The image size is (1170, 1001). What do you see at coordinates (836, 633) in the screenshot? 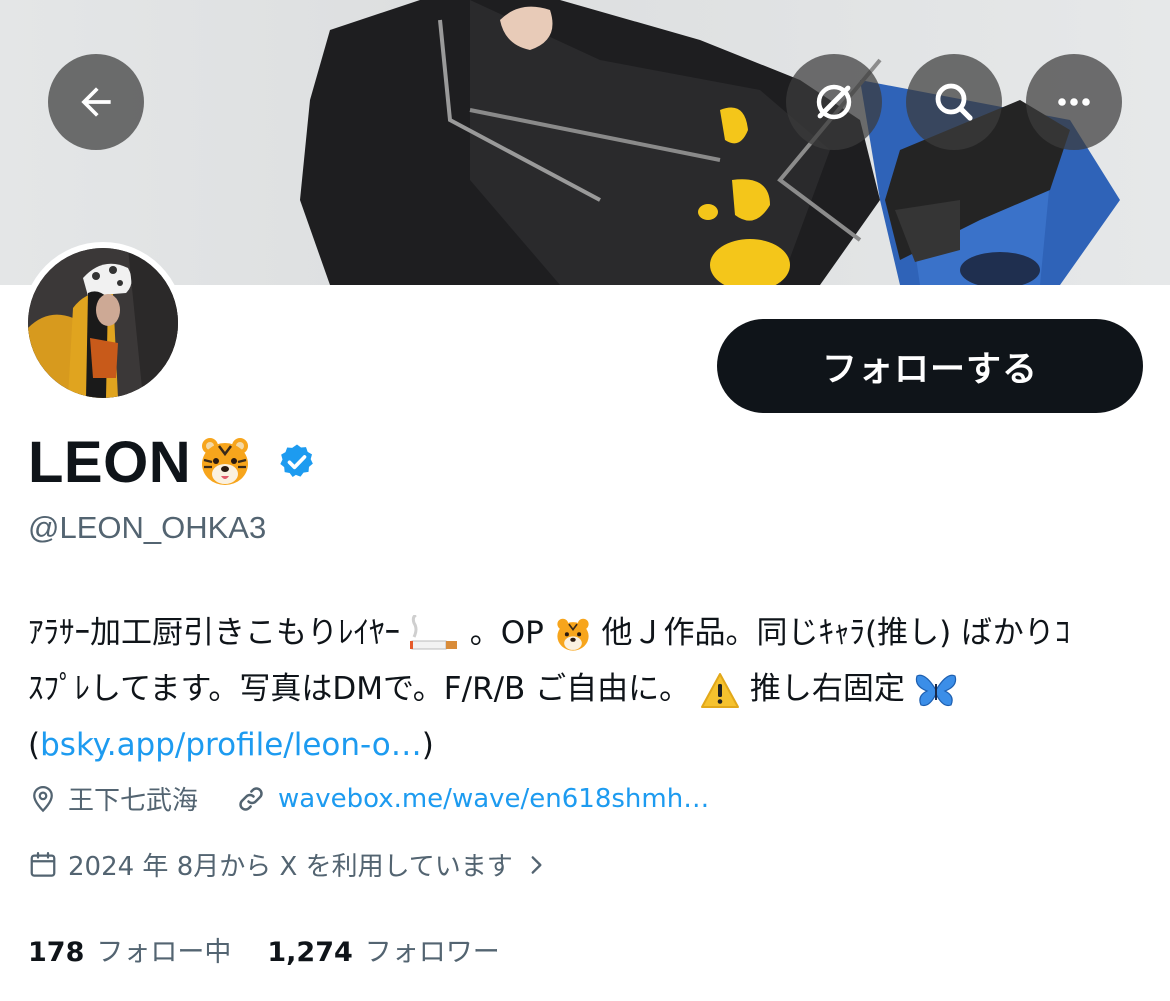
I see `bio-text: 他Ｊ作品。同じｷｬﾗ(推し) ばかりｺ` at bounding box center [836, 633].